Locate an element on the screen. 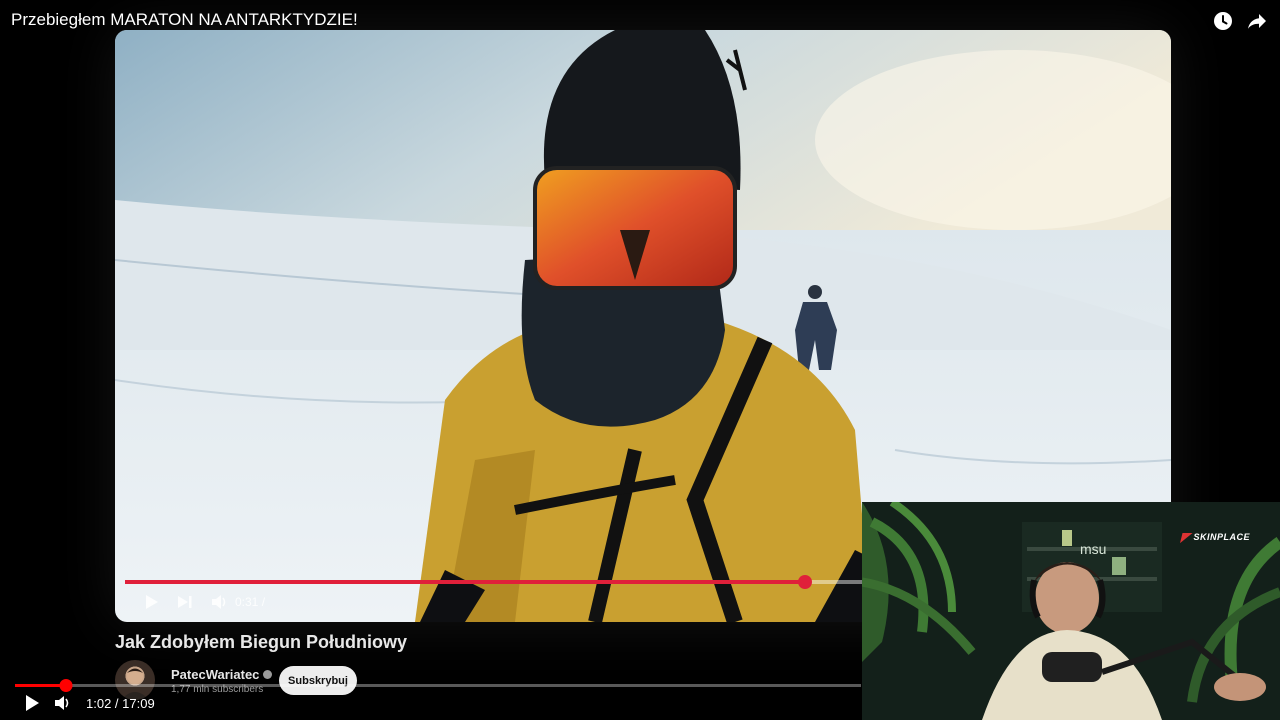  top-actions is located at coordinates (1240, 21).